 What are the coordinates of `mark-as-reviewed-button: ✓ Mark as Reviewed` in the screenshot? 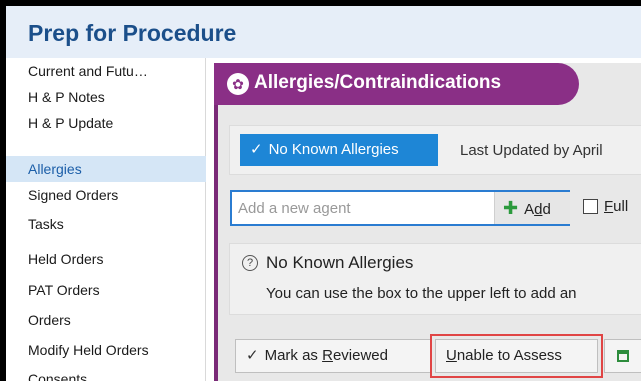 It's located at (333, 356).